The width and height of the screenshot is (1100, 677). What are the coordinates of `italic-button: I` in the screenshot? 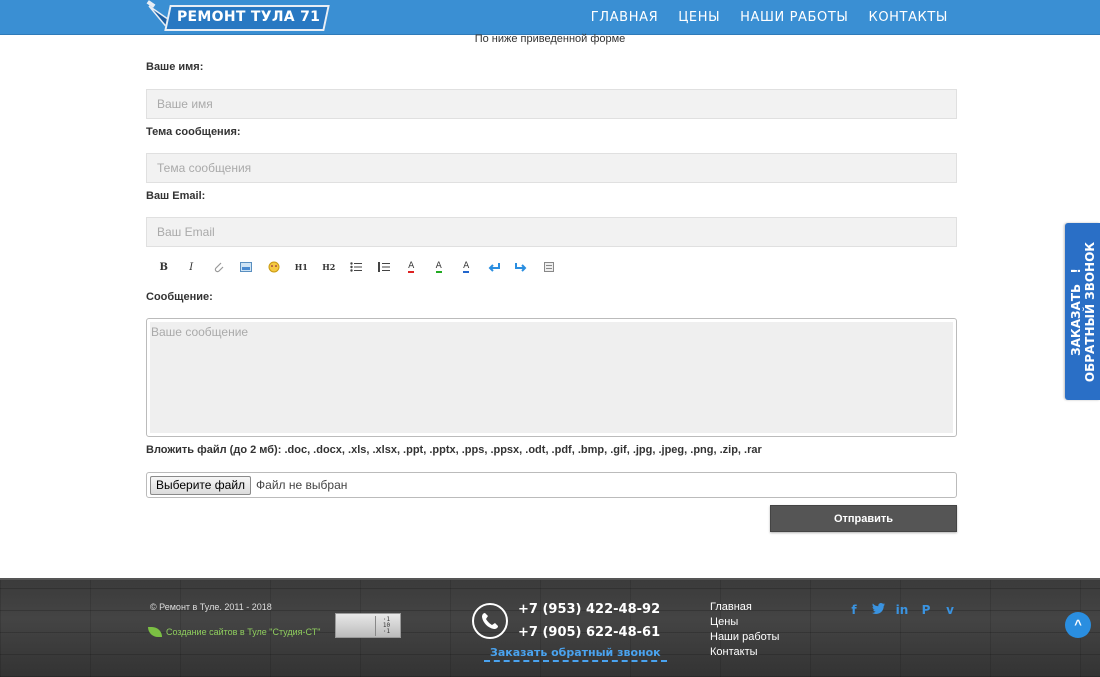 It's located at (192, 267).